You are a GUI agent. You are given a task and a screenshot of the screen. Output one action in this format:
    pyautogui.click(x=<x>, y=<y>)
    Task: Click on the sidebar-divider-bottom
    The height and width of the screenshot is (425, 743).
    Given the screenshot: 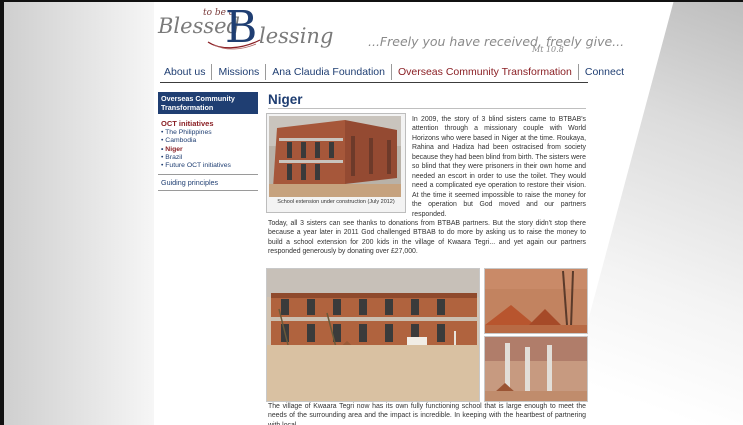 What is the action you would take?
    pyautogui.click(x=208, y=191)
    